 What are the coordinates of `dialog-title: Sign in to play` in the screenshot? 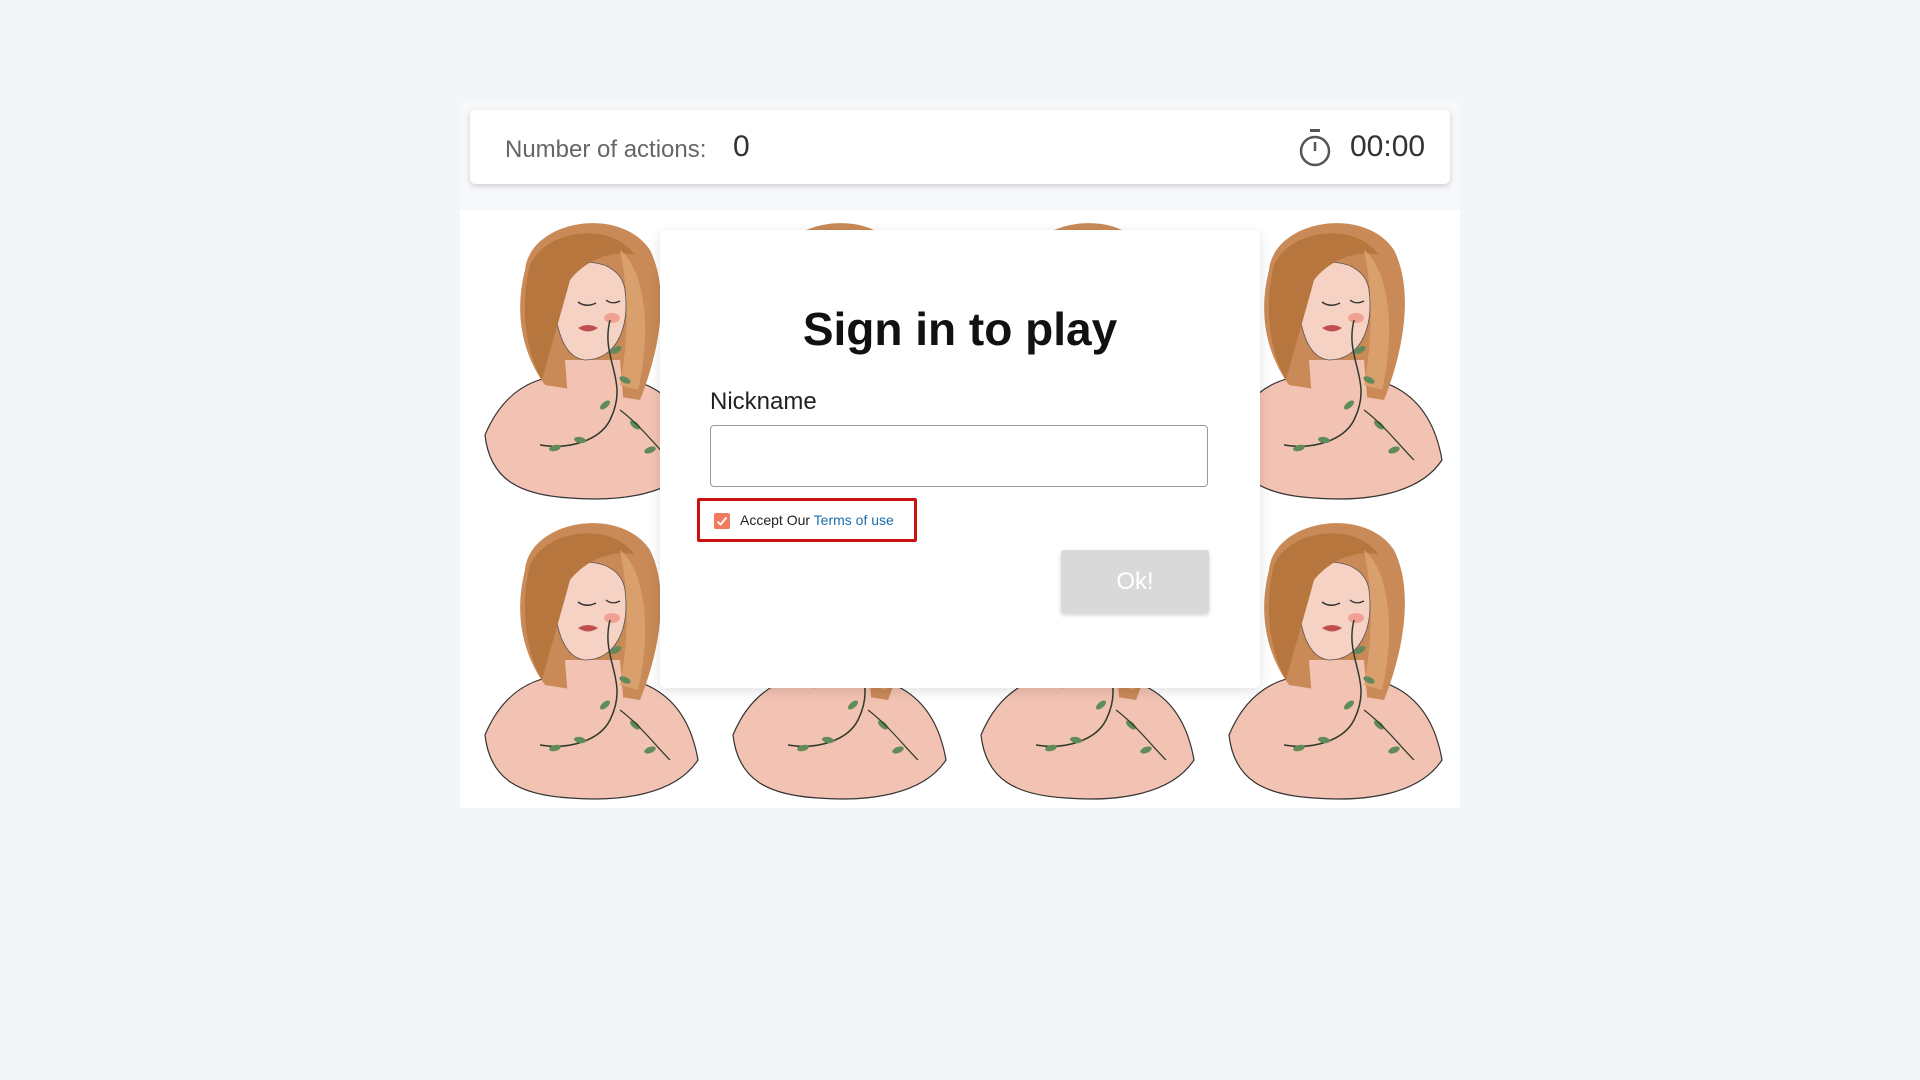 It's located at (960, 329).